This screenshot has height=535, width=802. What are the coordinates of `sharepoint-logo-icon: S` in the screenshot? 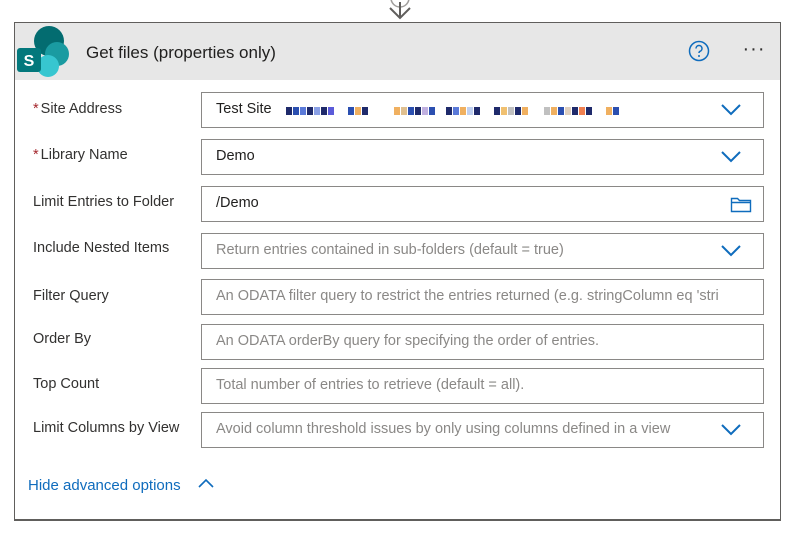 It's located at (43, 51).